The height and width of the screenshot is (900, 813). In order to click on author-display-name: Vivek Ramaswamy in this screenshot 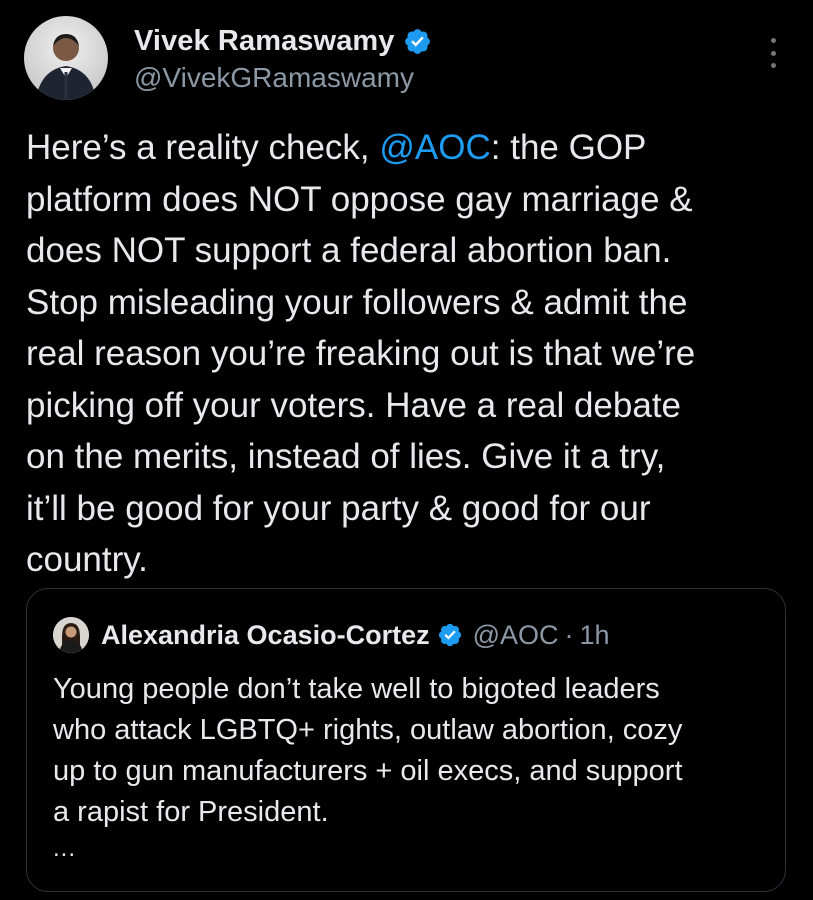, I will do `click(264, 41)`.